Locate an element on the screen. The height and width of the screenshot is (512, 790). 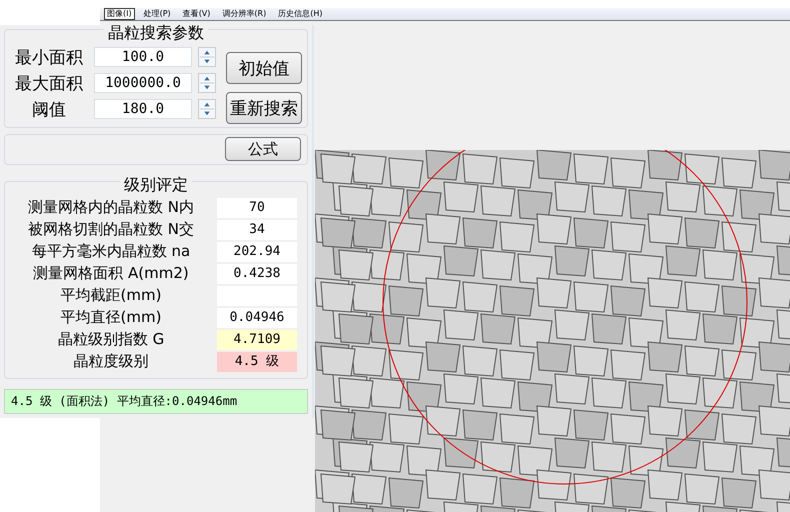
result-value: 0.04946 is located at coordinates (257, 318).